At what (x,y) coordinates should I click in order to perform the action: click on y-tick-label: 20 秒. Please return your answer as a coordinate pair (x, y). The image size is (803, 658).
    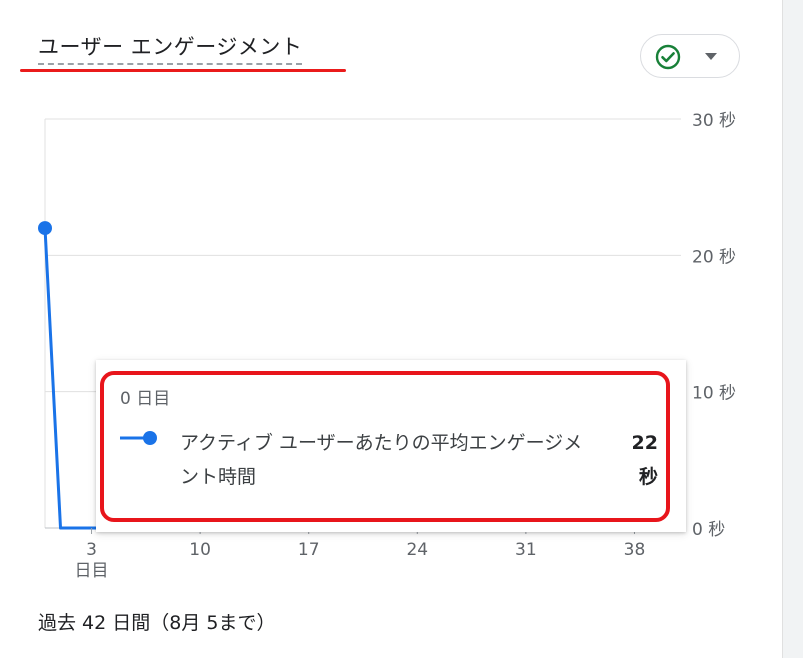
    Looking at the image, I should click on (714, 257).